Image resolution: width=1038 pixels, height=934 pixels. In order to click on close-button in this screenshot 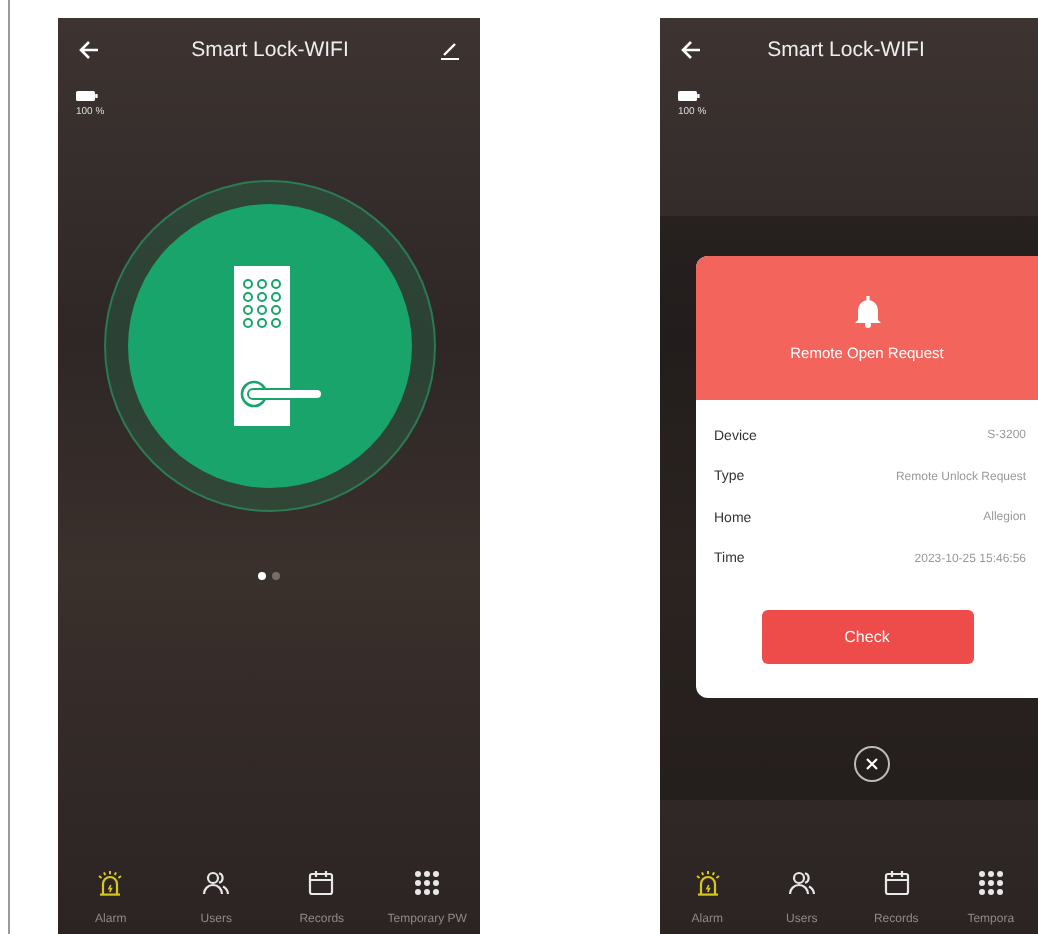, I will do `click(872, 764)`.